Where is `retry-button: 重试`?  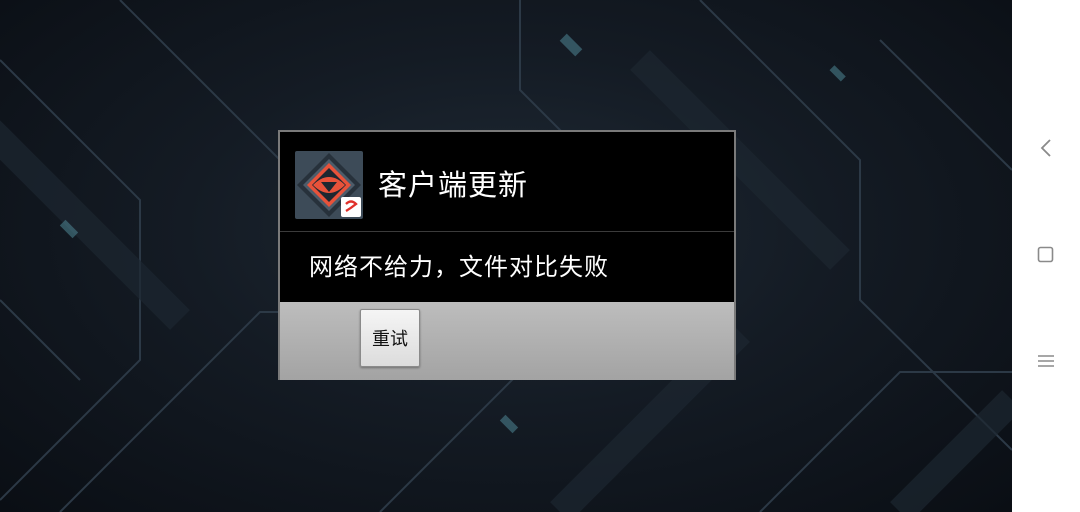
retry-button: 重试 is located at coordinates (390, 338).